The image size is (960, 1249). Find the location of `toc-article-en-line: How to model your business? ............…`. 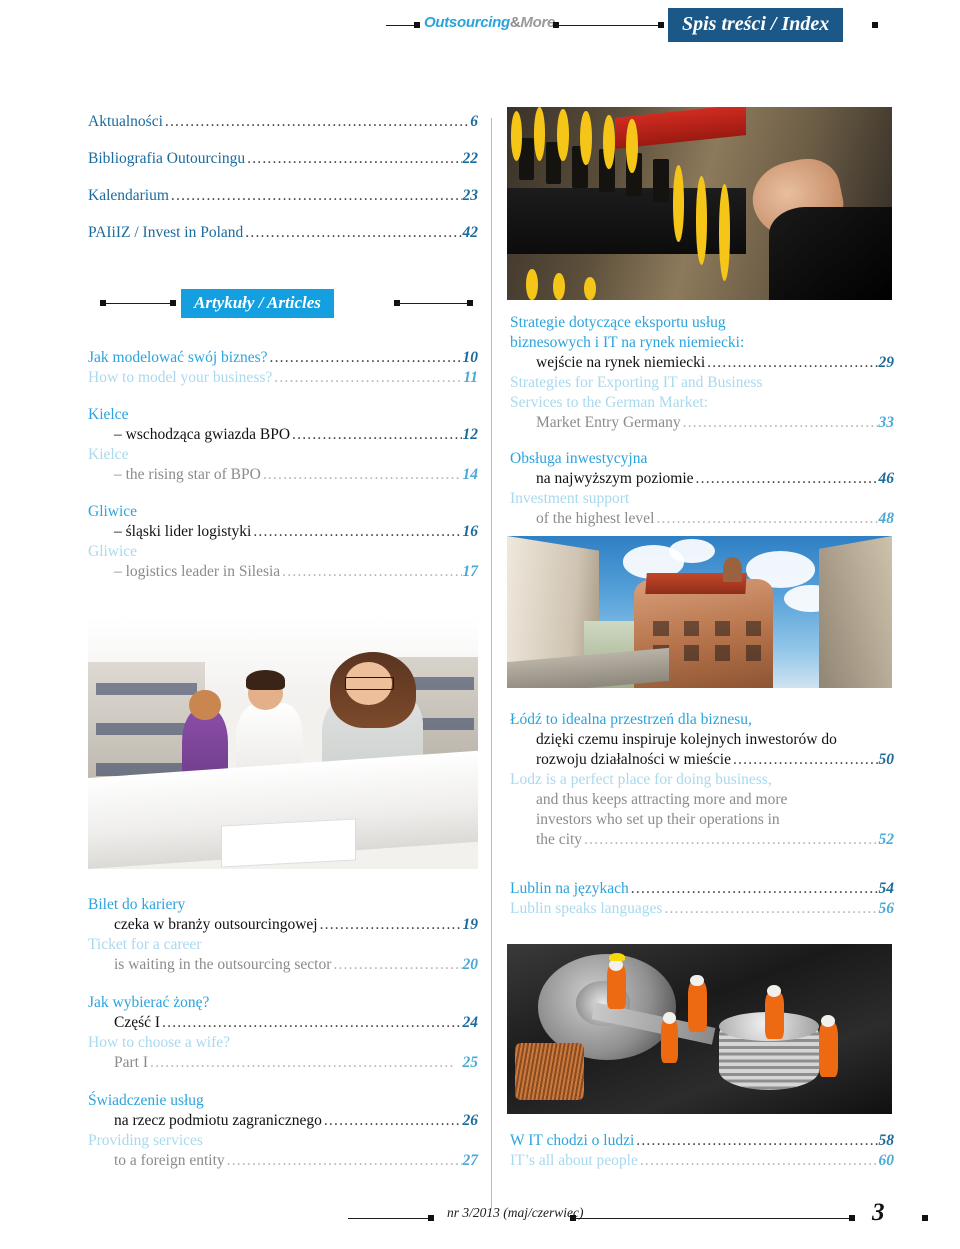

toc-article-en-line: How to model your business? ............… is located at coordinates (283, 378).